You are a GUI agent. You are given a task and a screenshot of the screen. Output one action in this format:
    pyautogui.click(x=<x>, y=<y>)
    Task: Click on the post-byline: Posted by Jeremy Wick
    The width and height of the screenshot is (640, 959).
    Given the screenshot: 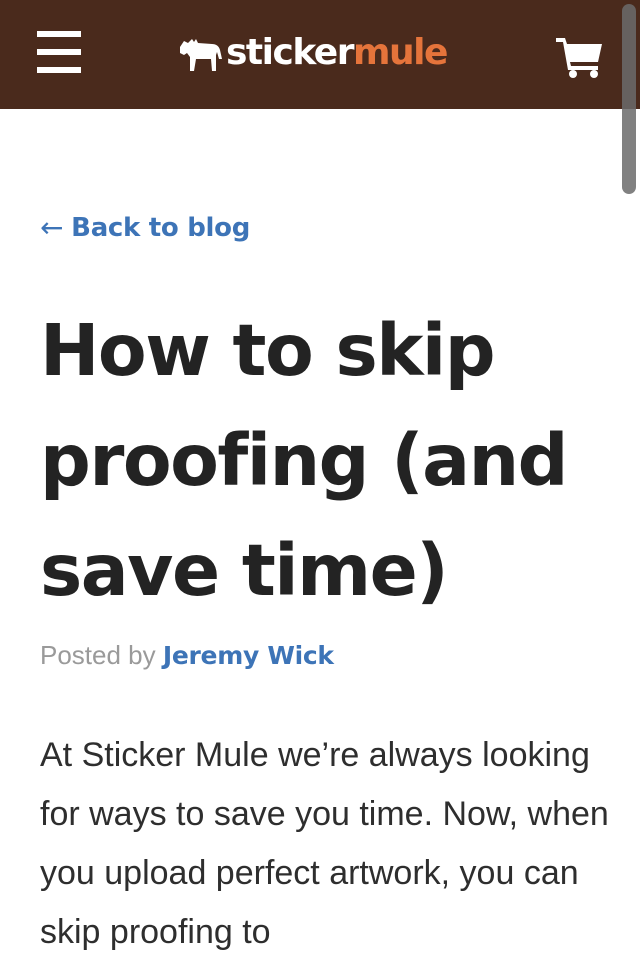 What is the action you would take?
    pyautogui.click(x=187, y=655)
    